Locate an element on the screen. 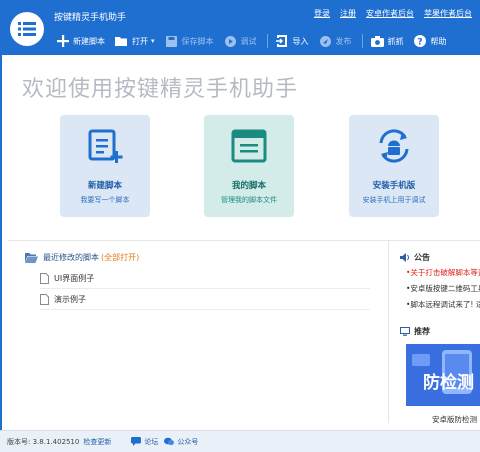 The height and width of the screenshot is (452, 480). notice-item: •安卓版按键二维码工具 is located at coordinates (443, 288).